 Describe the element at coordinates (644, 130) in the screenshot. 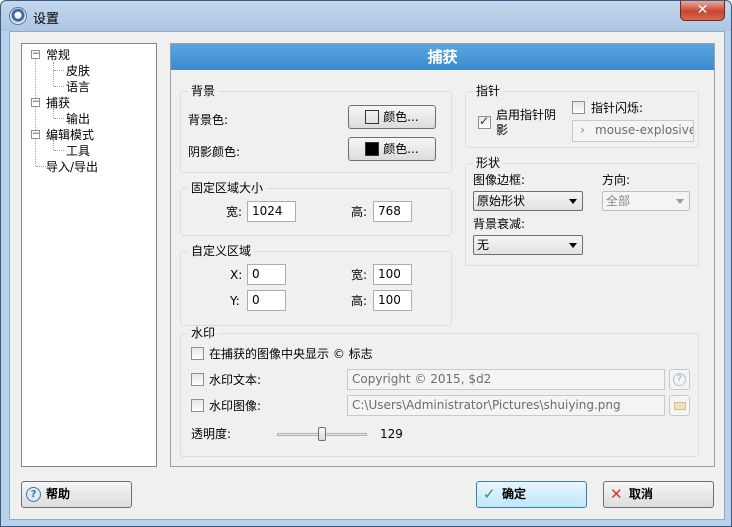

I see `cursor-file-name: mouse-explosive.pn` at that location.